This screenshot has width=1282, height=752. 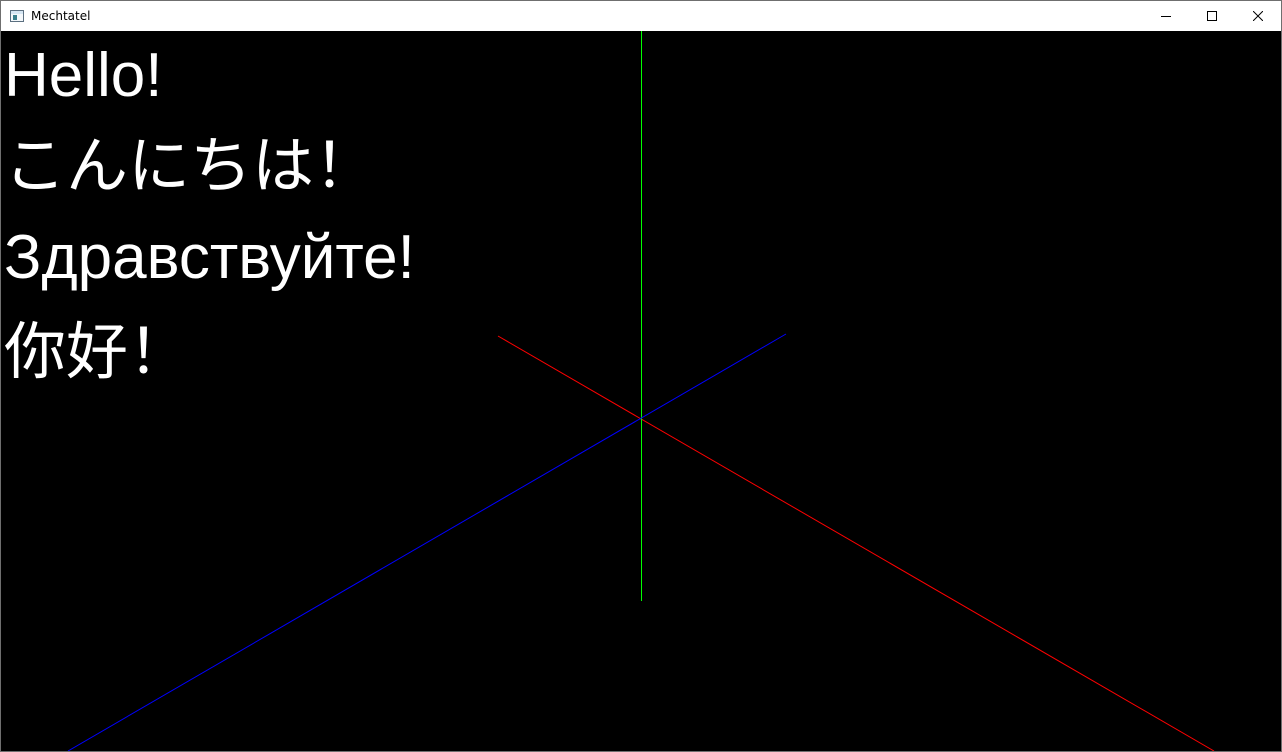 I want to click on maximize-button, so click(x=1212, y=16).